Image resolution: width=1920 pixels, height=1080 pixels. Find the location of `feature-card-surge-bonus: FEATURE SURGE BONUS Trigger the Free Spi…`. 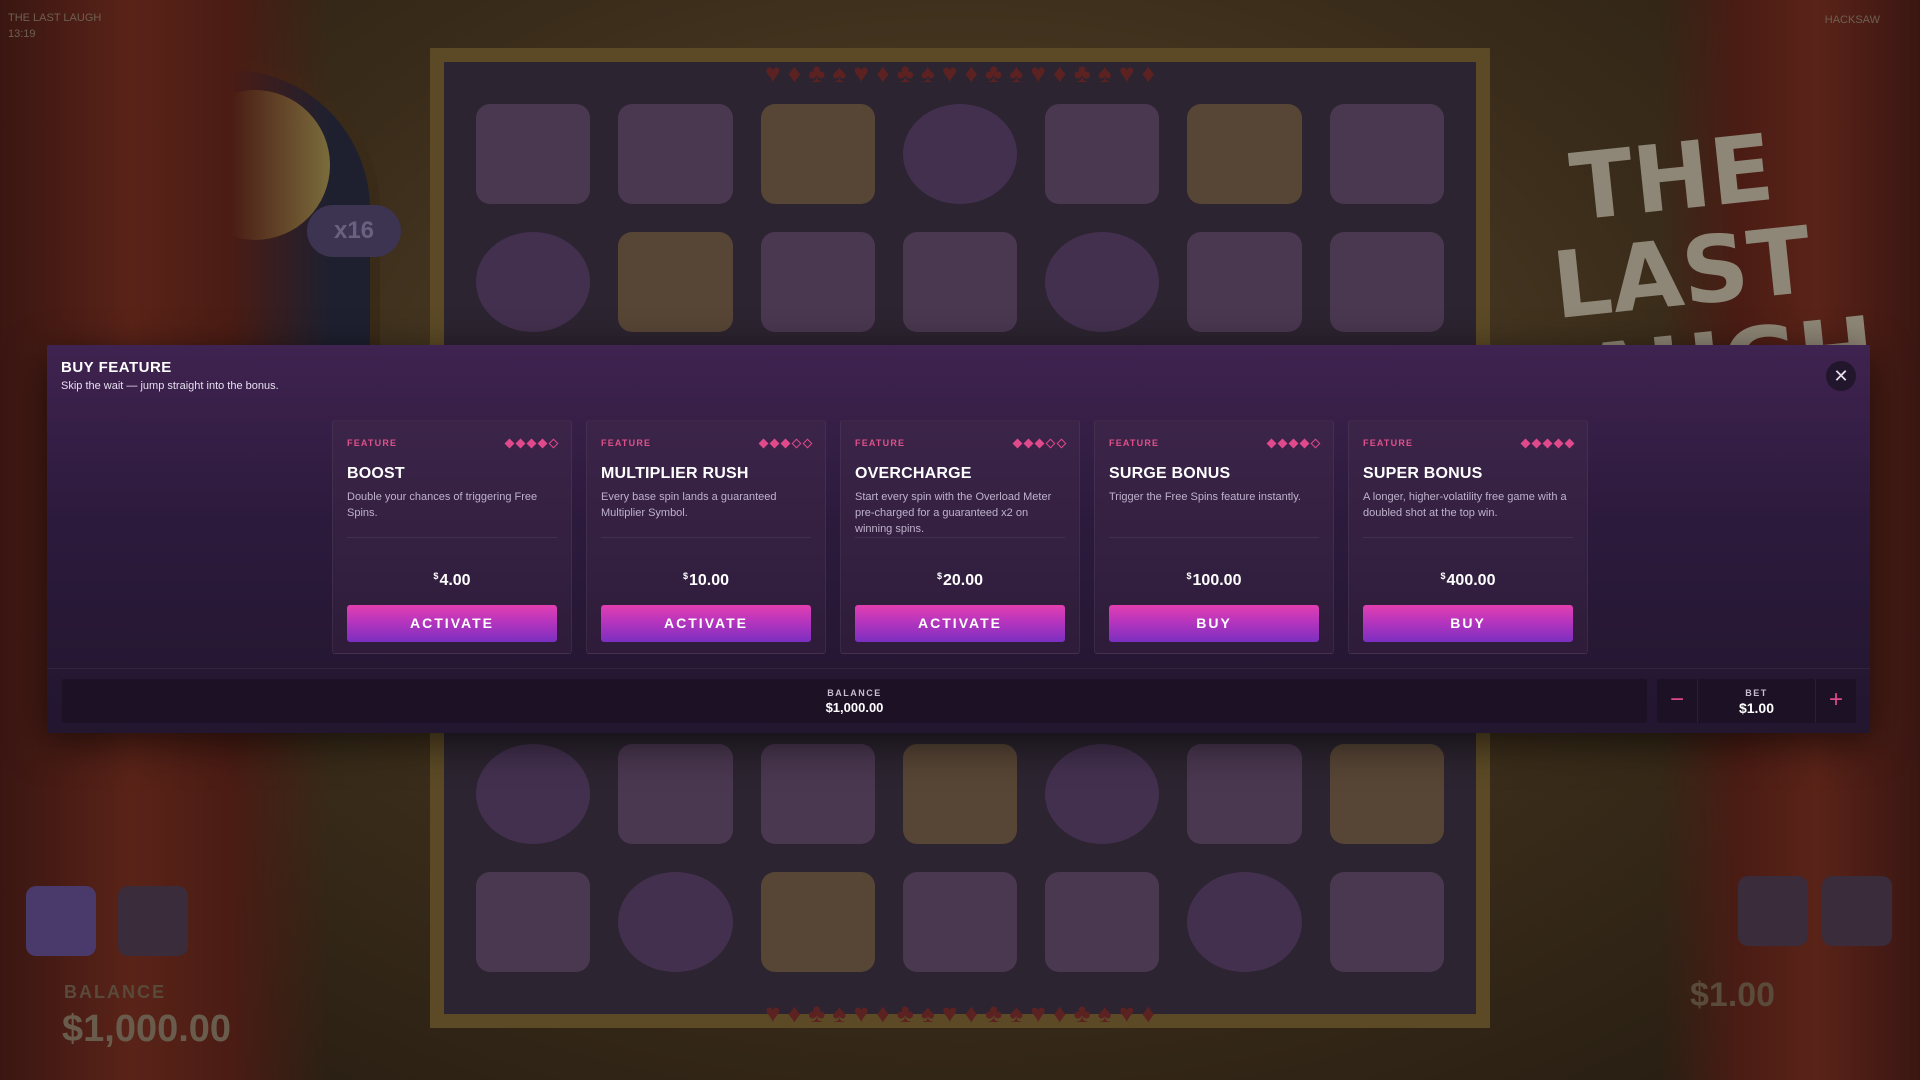

feature-card-surge-bonus: FEATURE SURGE BONUS Trigger the Free Spi… is located at coordinates (1214, 537).